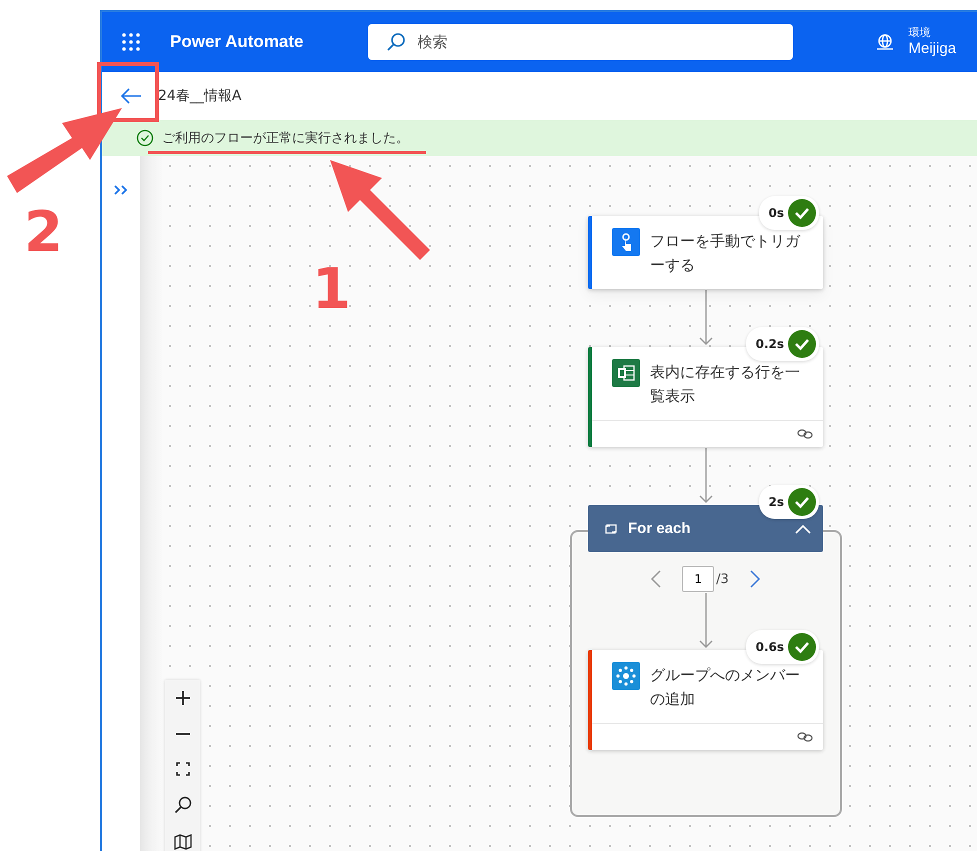 Image resolution: width=977 pixels, height=851 pixels. What do you see at coordinates (705, 528) in the screenshot?
I see `loop-header: For each` at bounding box center [705, 528].